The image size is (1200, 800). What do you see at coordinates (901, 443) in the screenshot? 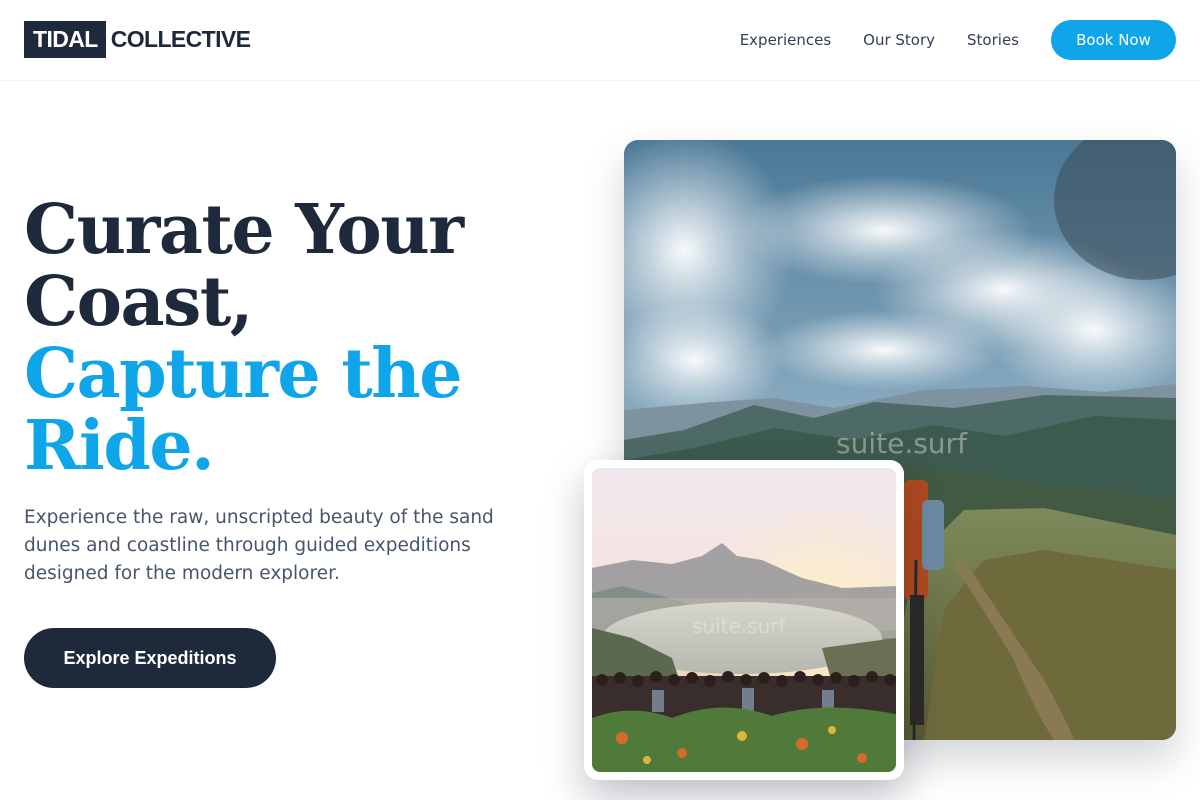
I see `main-image-watermark: suite.surf` at bounding box center [901, 443].